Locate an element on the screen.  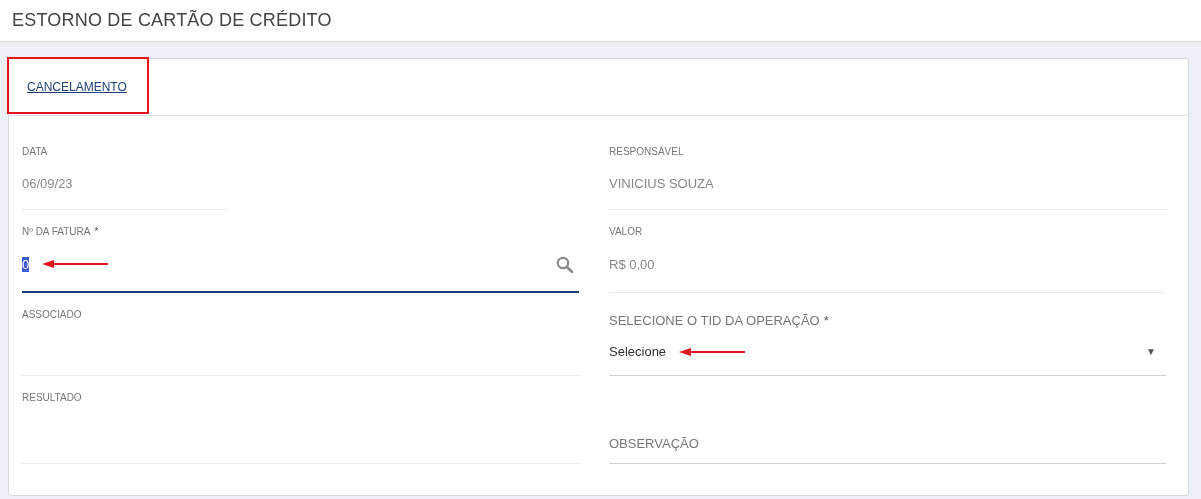
field-label: DATA is located at coordinates (35, 151).